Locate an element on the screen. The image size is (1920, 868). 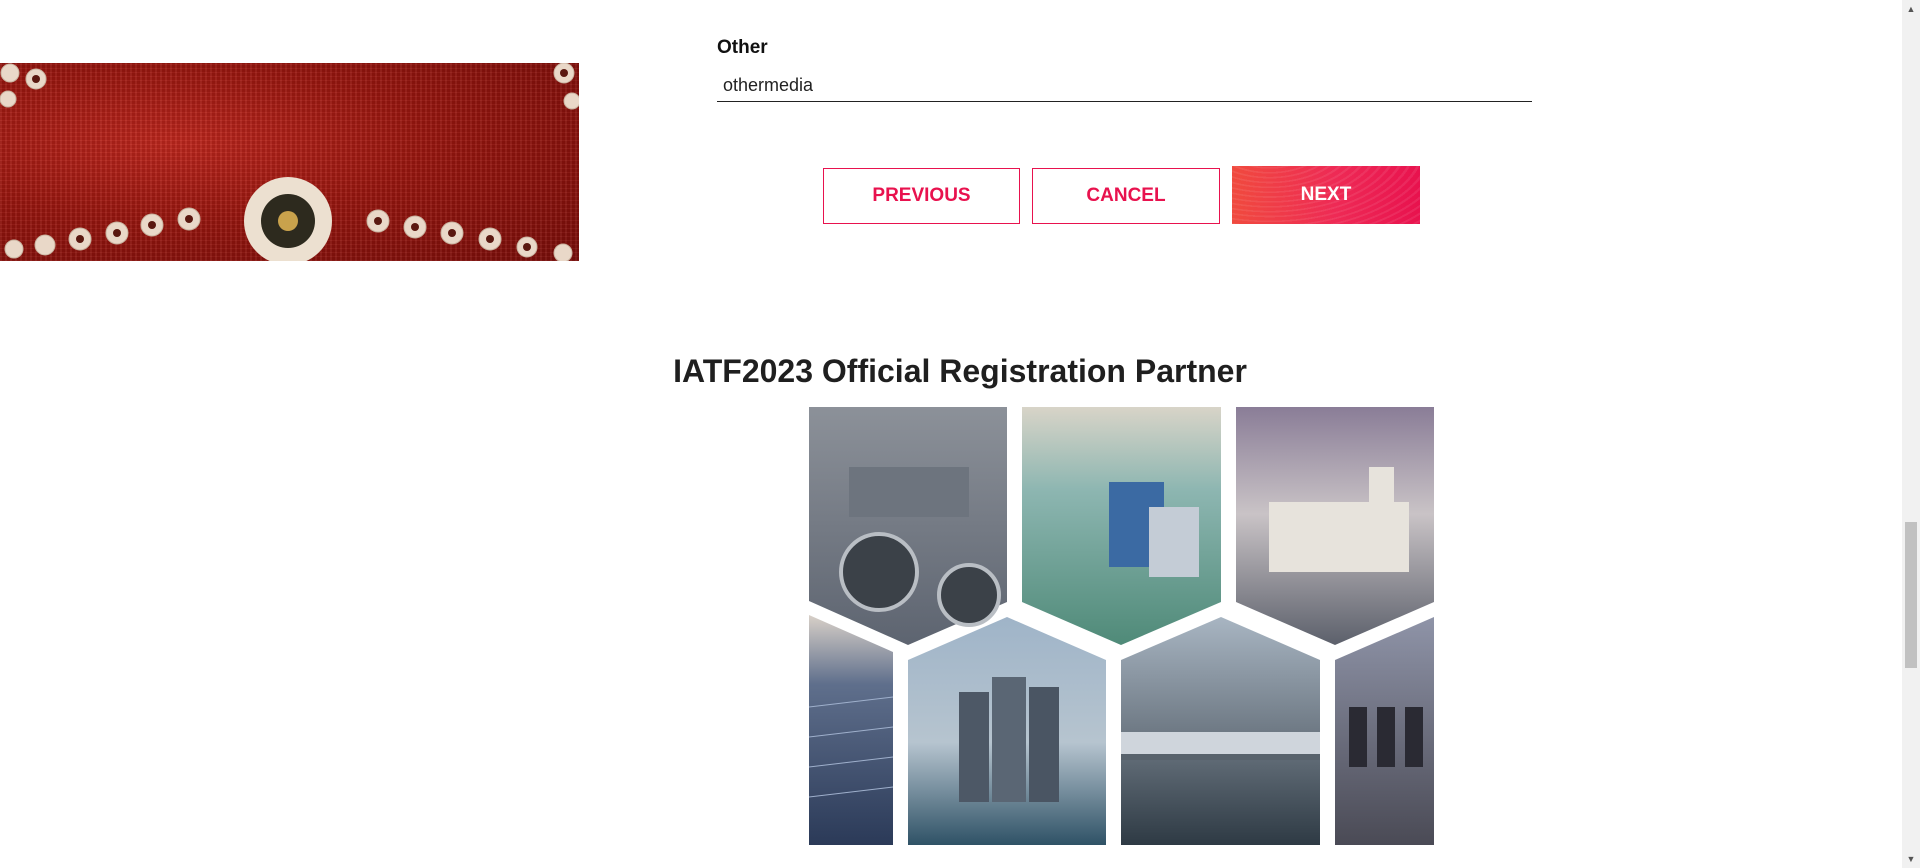
chevron-down-icon: ▼ is located at coordinates (1911, 859).